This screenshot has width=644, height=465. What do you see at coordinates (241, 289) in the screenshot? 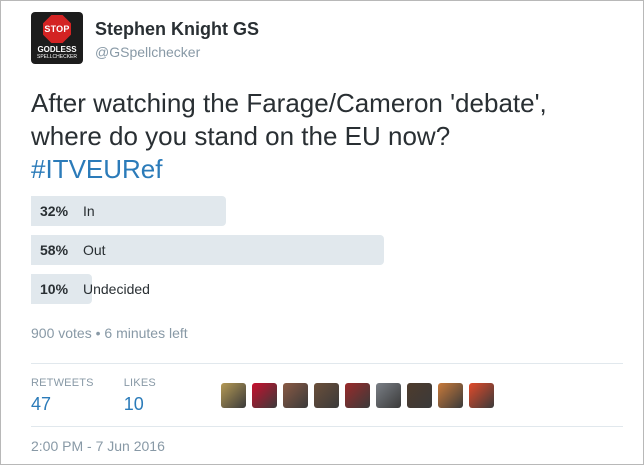
I see `poll-option: 10% Undecided` at bounding box center [241, 289].